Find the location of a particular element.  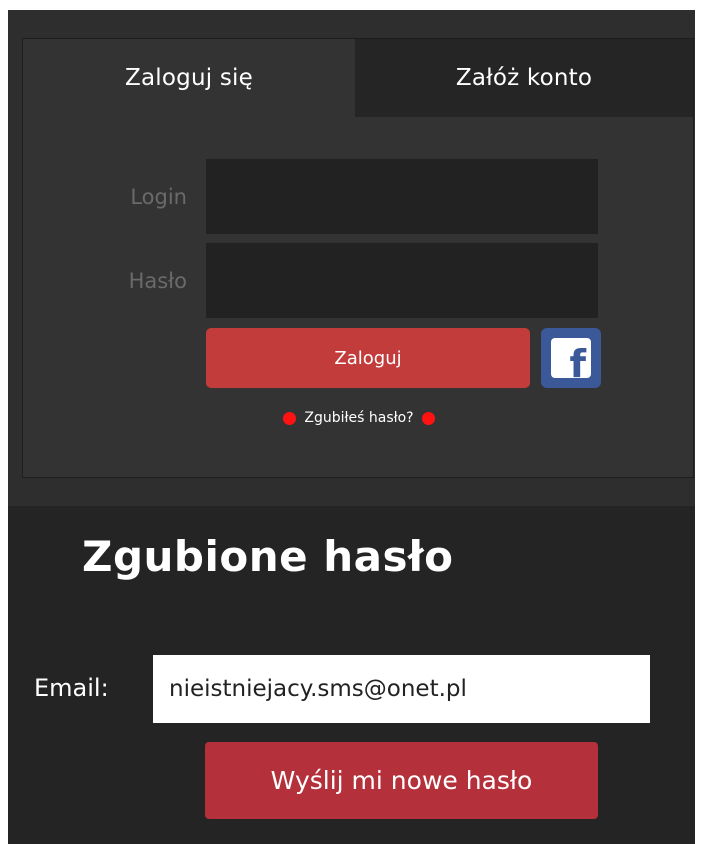

login-input is located at coordinates (402, 196).